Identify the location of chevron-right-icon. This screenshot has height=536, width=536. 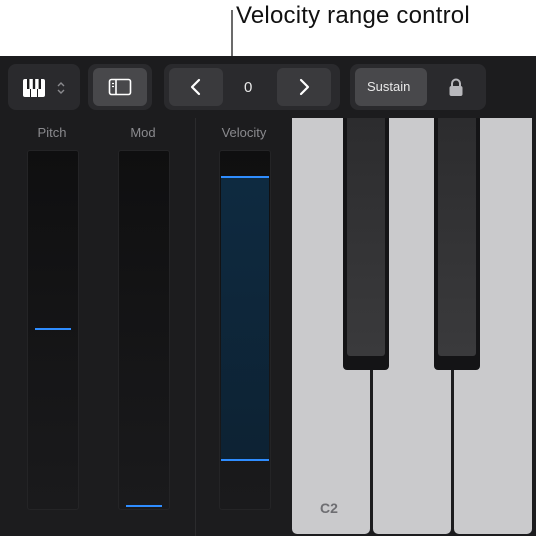
(304, 87).